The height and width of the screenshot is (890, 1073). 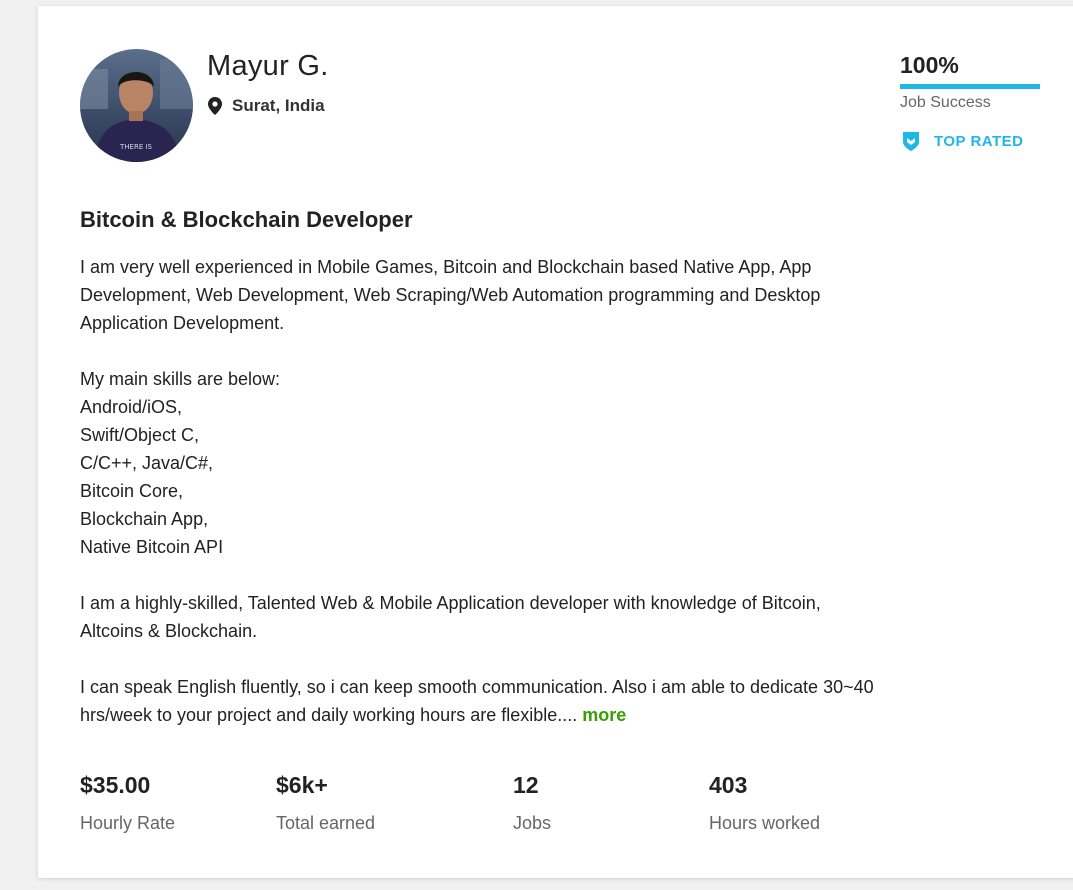 I want to click on skill-item: Android/iOS,, so click(x=131, y=407).